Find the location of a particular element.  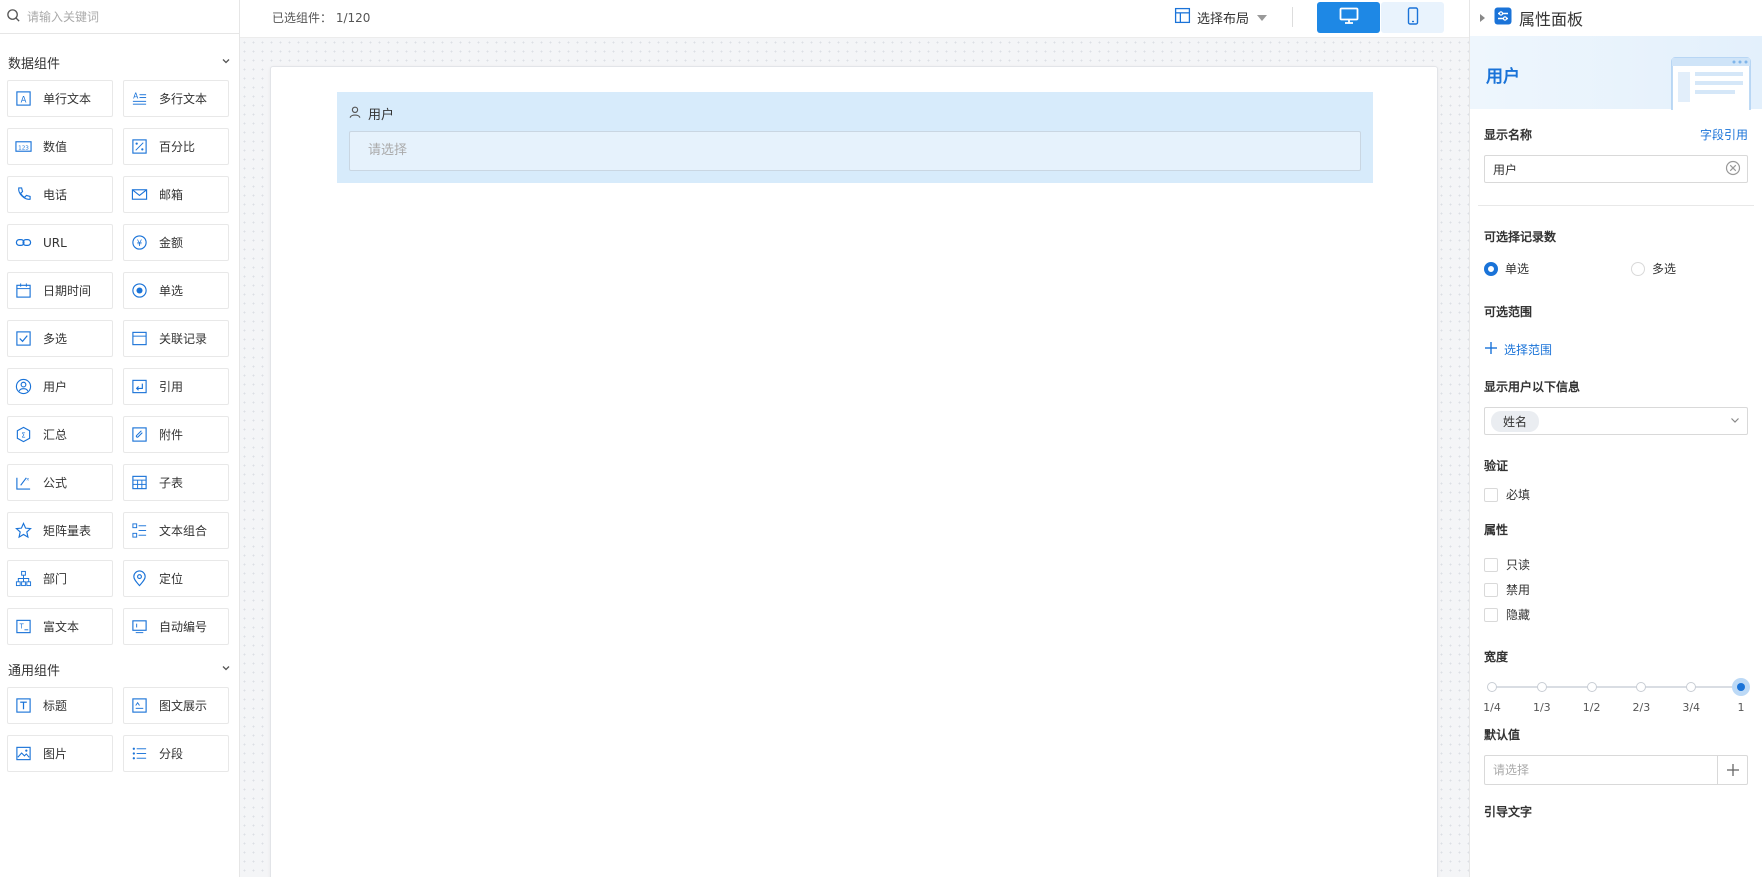

info-tag: 姓名 is located at coordinates (1515, 421).